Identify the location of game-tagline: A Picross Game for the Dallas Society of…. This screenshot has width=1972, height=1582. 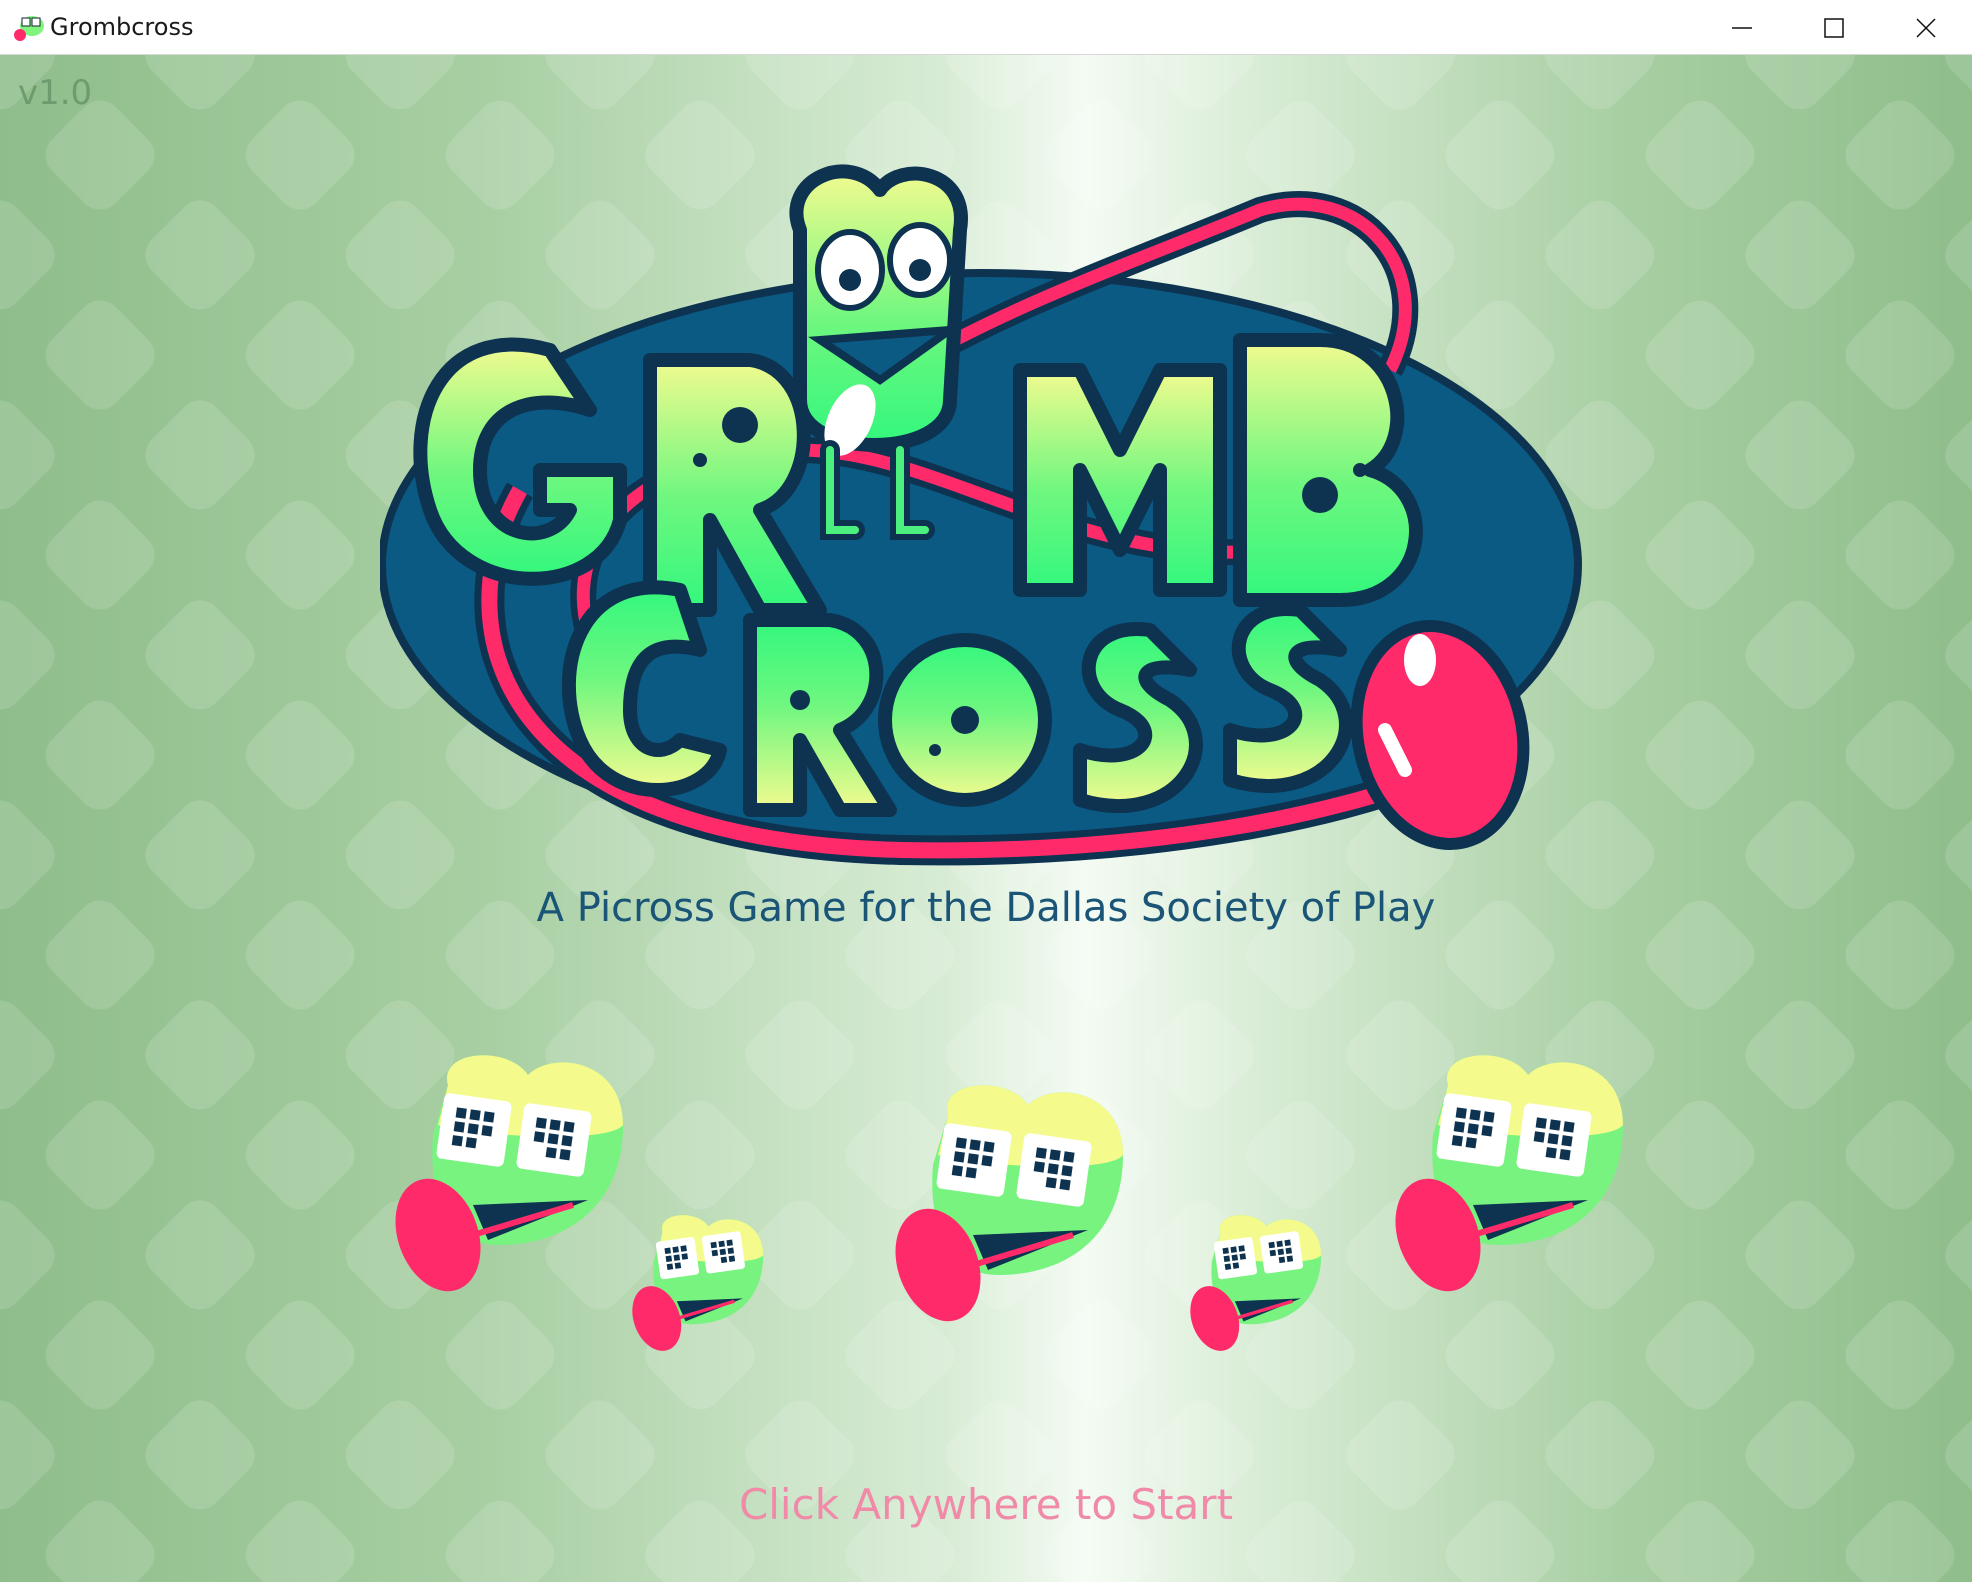
(986, 908).